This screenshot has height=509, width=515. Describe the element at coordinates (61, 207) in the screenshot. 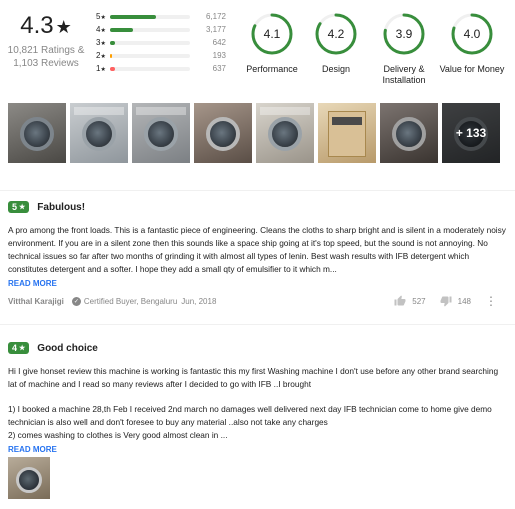

I see `review-title: Fabulous!` at that location.